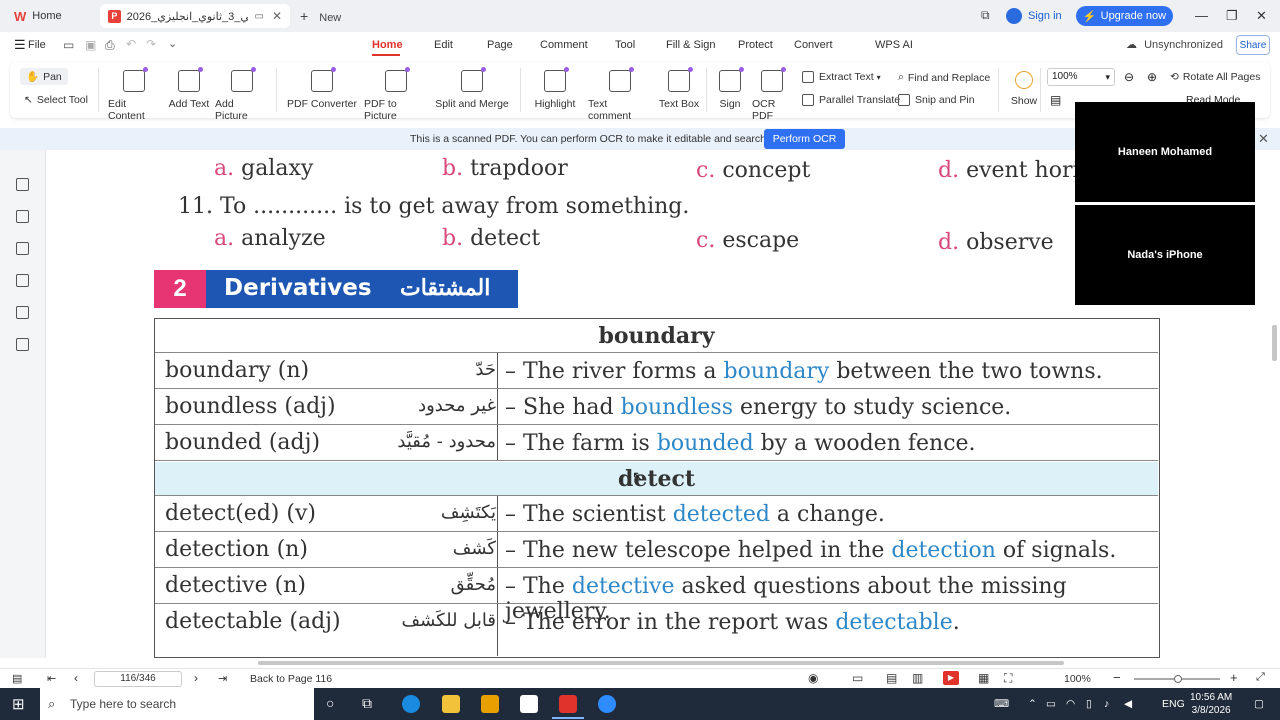 The height and width of the screenshot is (720, 1280). What do you see at coordinates (411, 704) in the screenshot?
I see `edge-icon` at bounding box center [411, 704].